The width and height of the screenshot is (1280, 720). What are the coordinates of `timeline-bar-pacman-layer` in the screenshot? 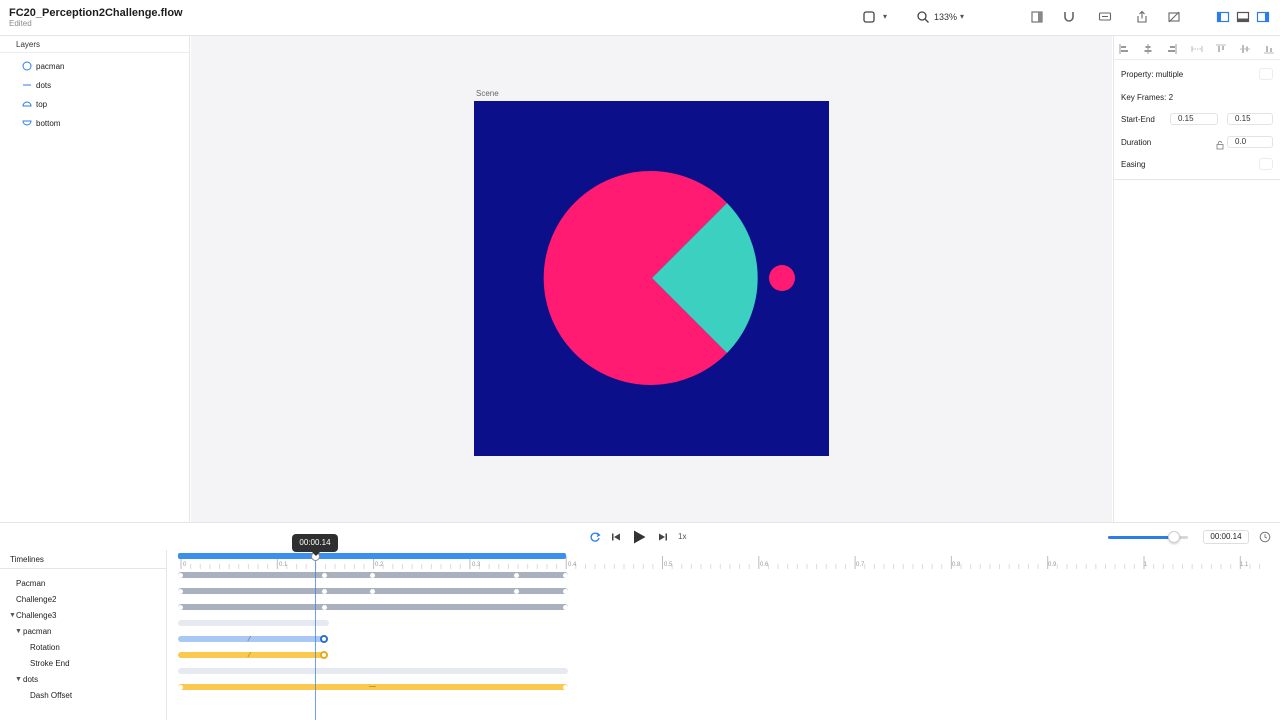 It's located at (253, 623).